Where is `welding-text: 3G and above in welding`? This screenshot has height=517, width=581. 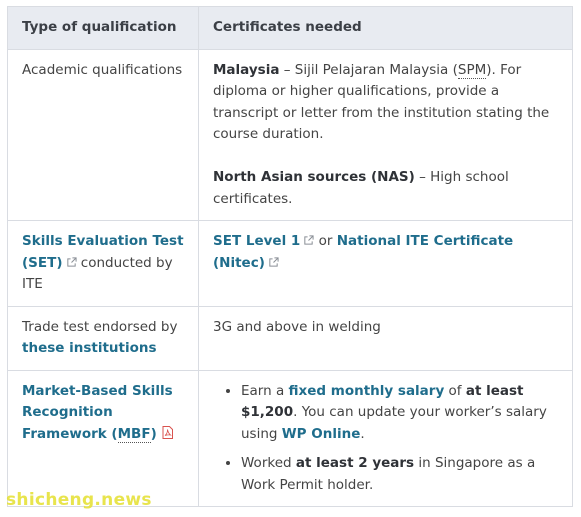 welding-text: 3G and above in welding is located at coordinates (297, 326).